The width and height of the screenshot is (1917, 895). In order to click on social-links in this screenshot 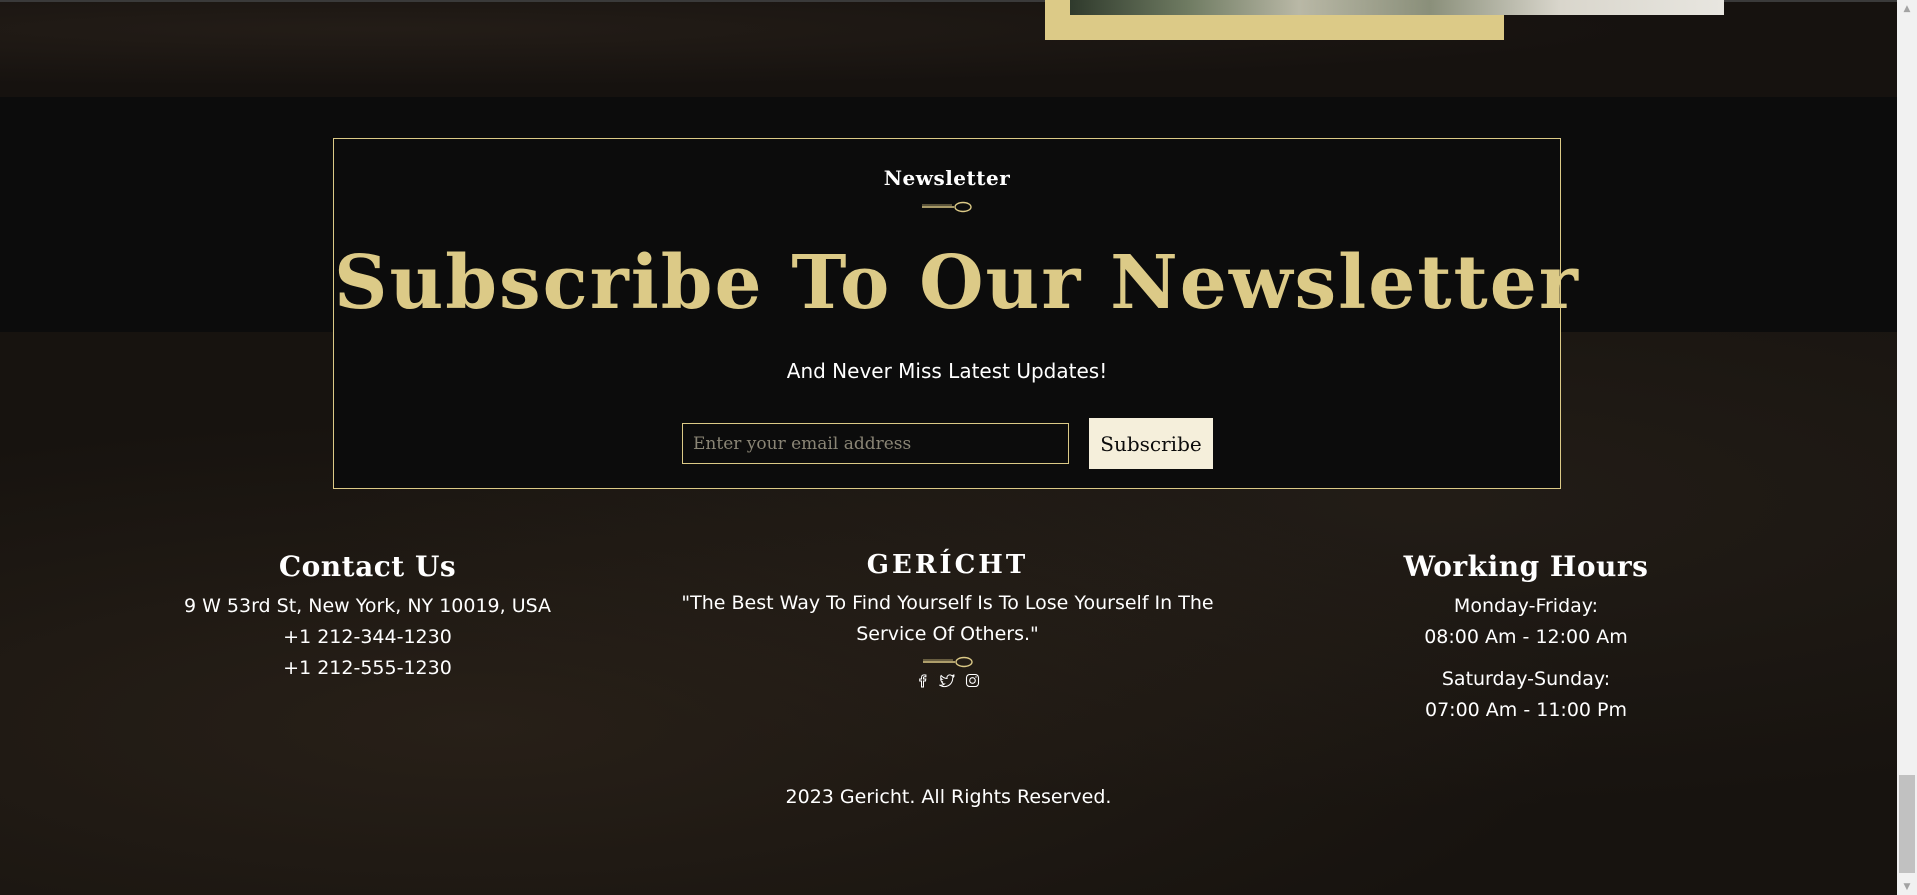, I will do `click(947, 680)`.